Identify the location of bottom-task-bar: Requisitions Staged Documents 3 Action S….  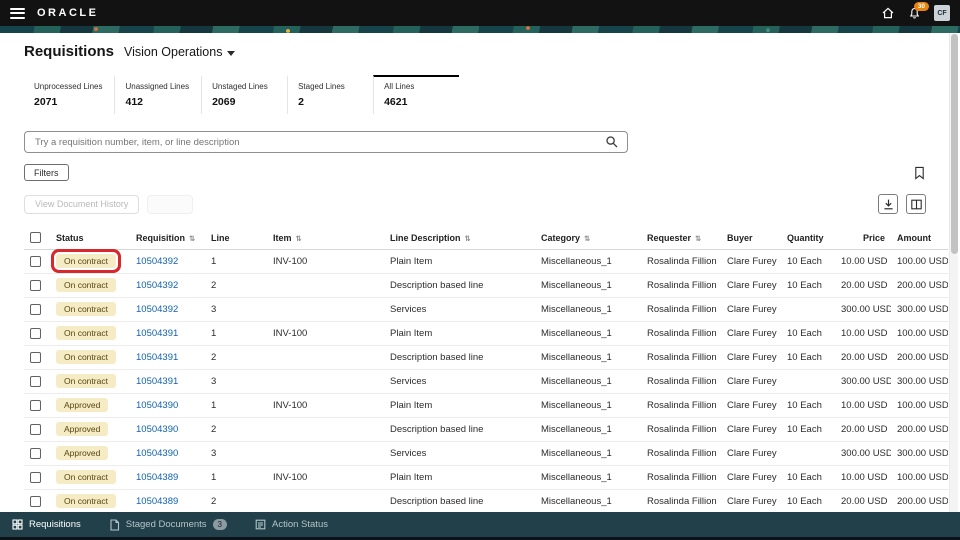
(480, 524).